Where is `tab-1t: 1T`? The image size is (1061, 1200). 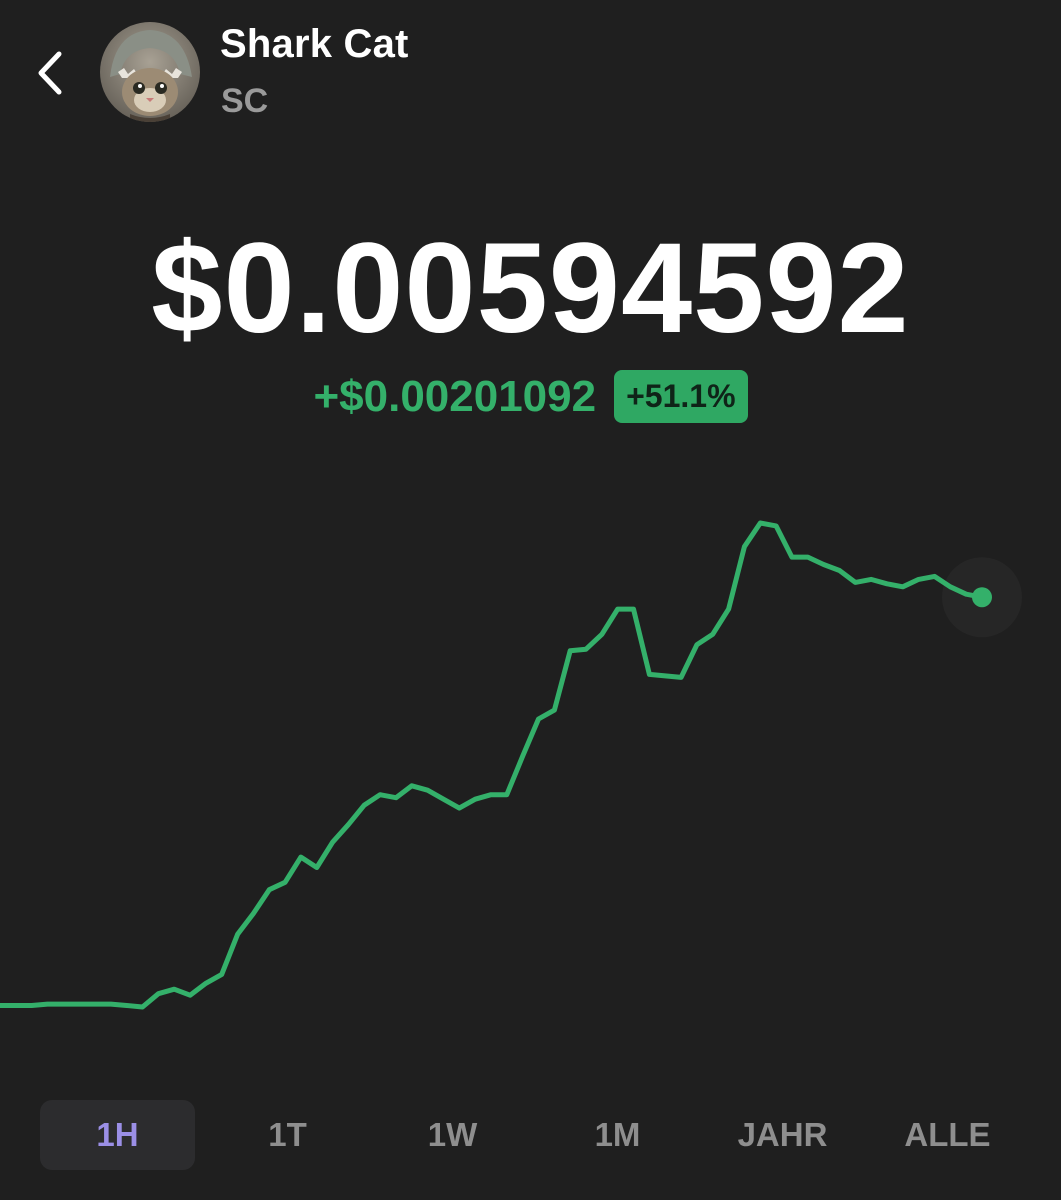 tab-1t: 1T is located at coordinates (287, 1135).